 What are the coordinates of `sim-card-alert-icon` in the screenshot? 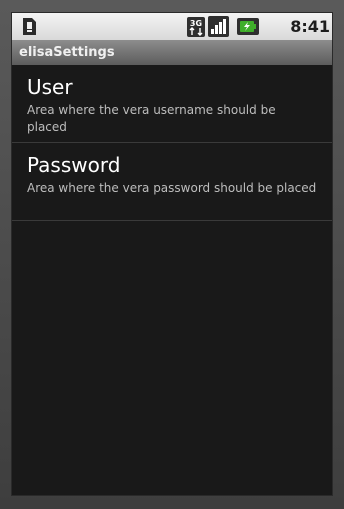 It's located at (29, 26).